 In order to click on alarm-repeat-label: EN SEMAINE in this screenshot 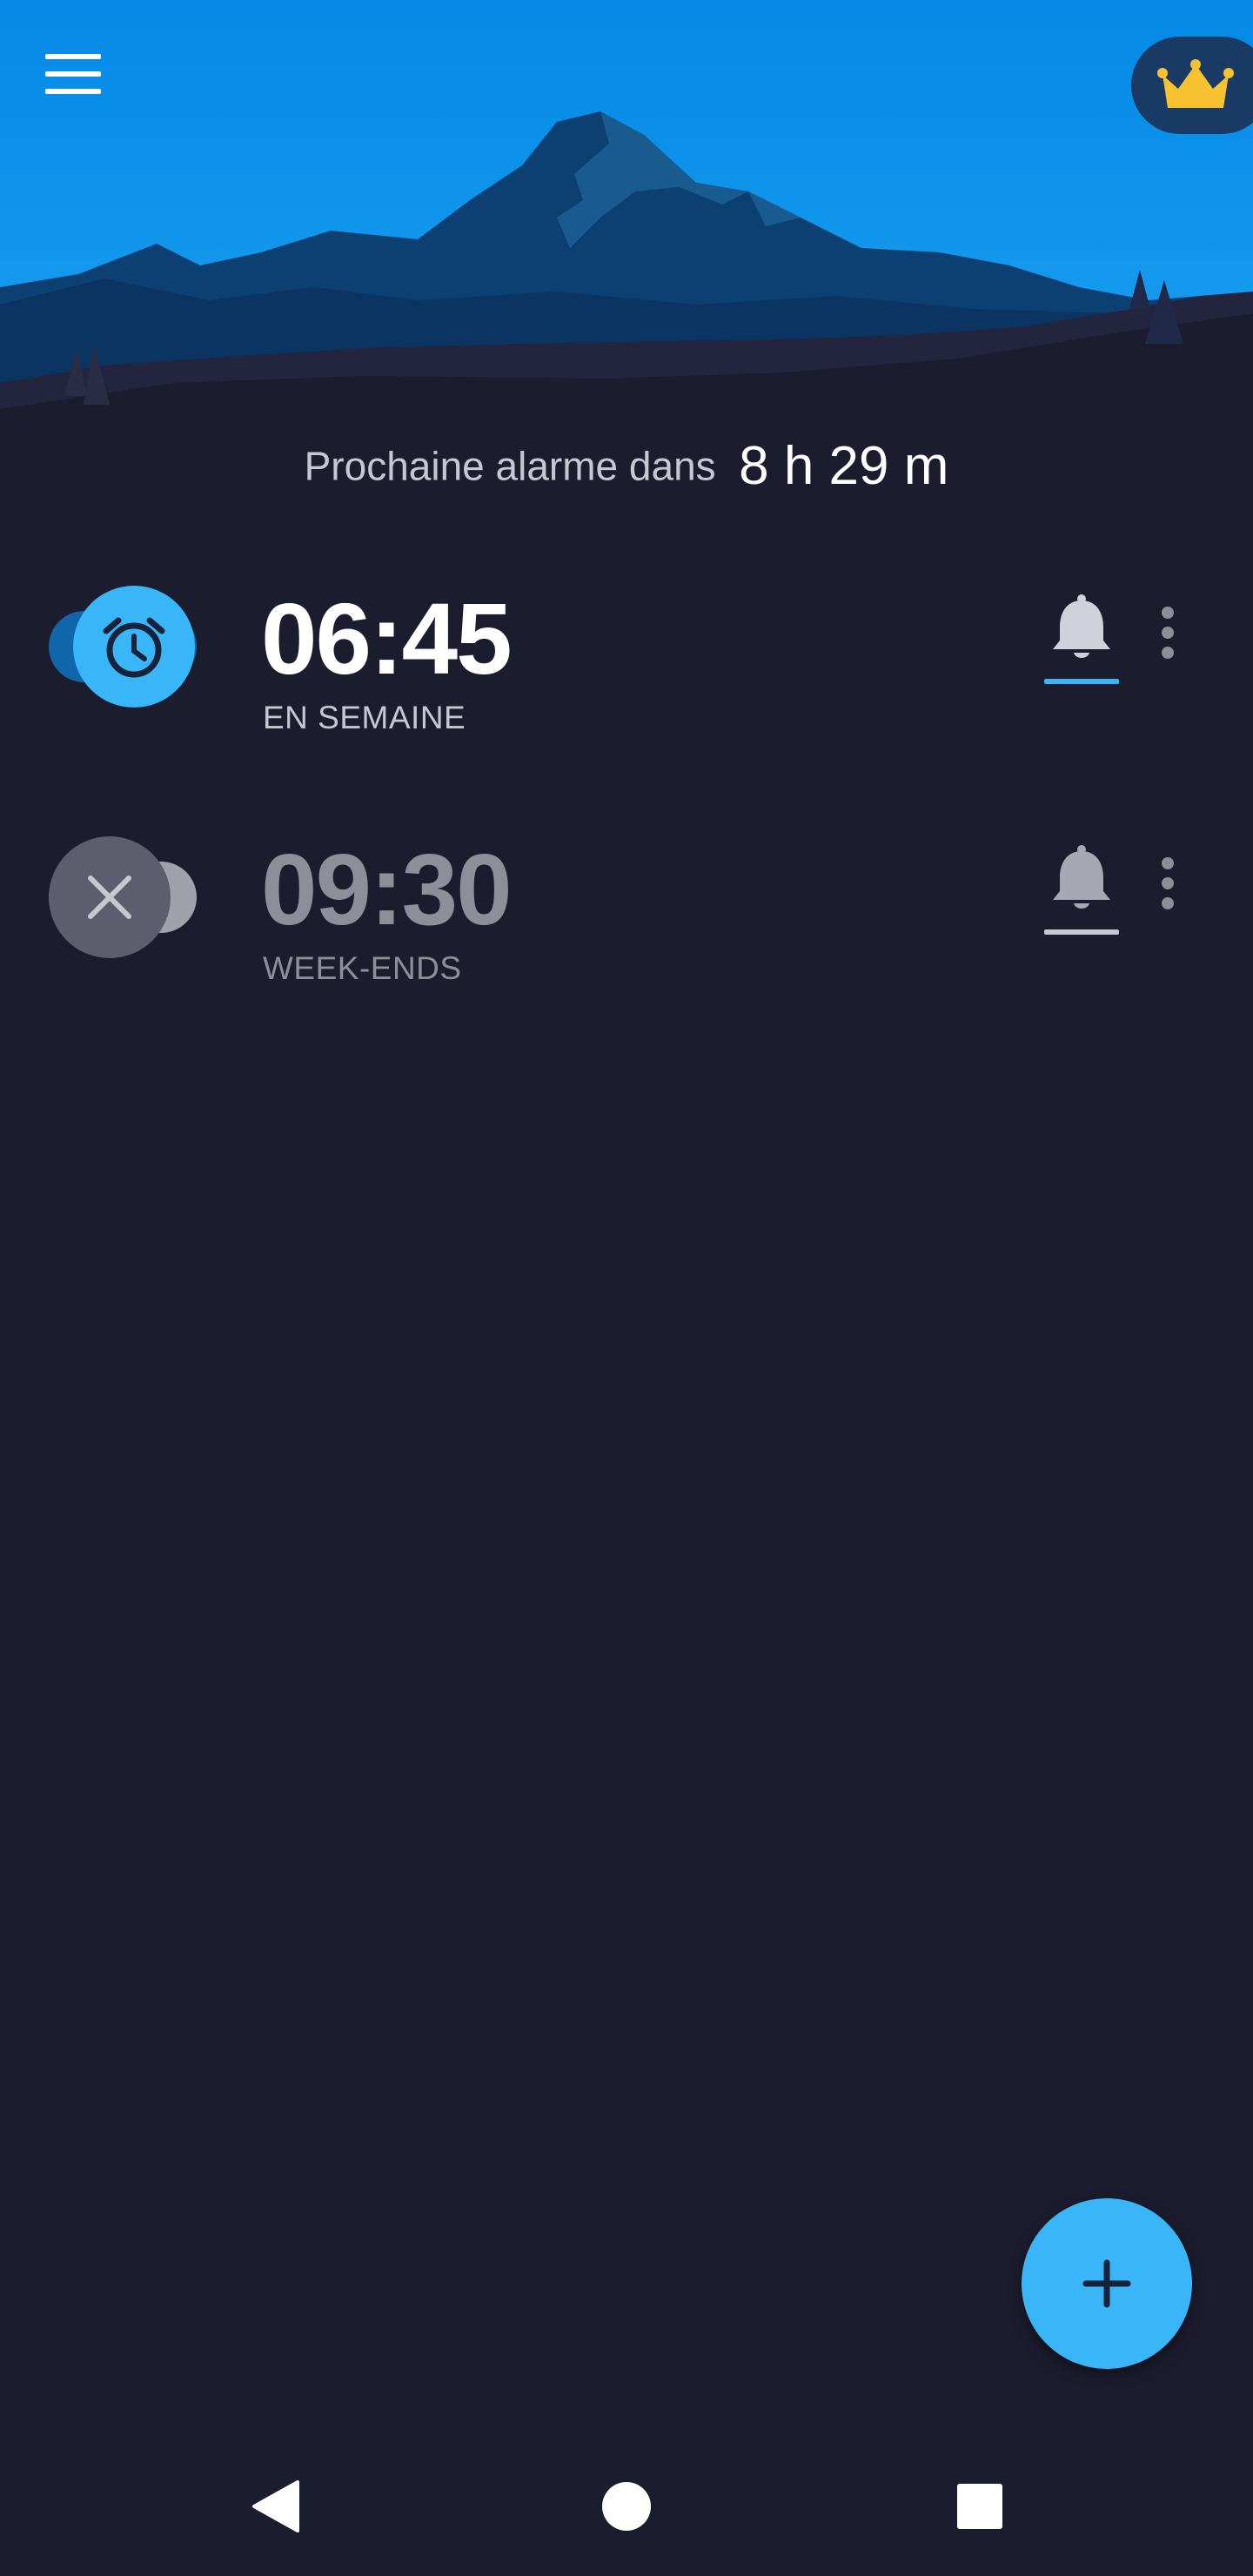, I will do `click(364, 717)`.